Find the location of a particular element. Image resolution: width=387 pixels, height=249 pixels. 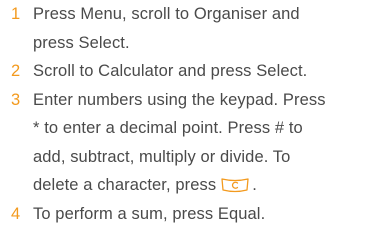

step-text-line: Scroll to Calculator and press Select. is located at coordinates (170, 71).